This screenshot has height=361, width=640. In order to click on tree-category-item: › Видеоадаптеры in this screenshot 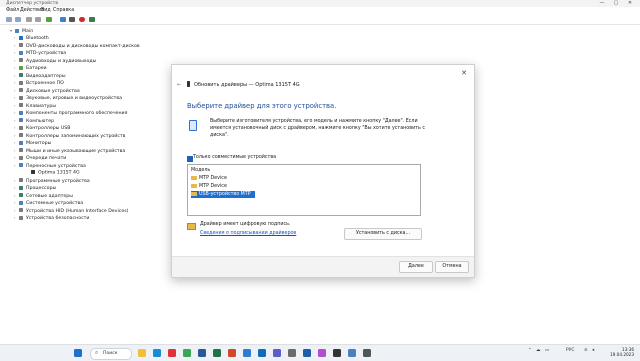, I will do `click(40, 76)`.